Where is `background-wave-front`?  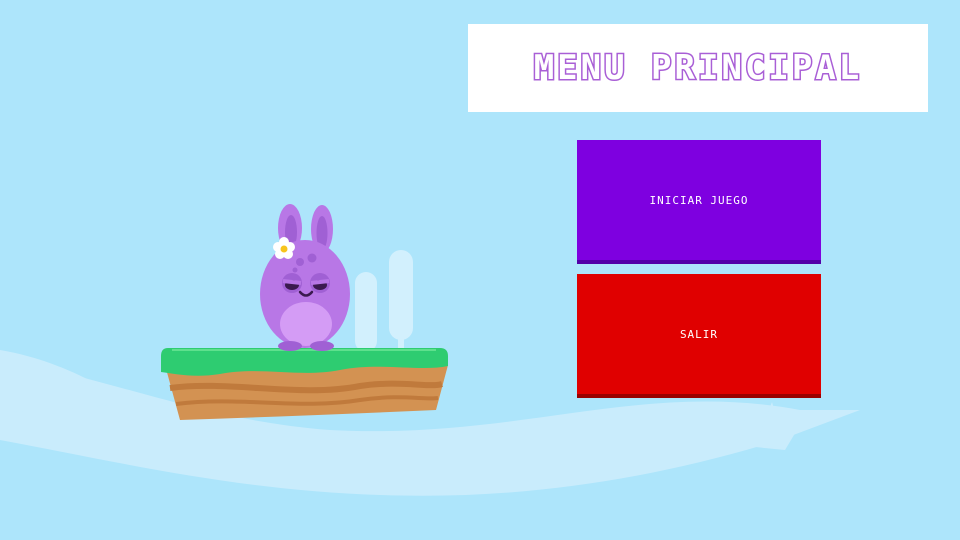
background-wave-front is located at coordinates (62, 381).